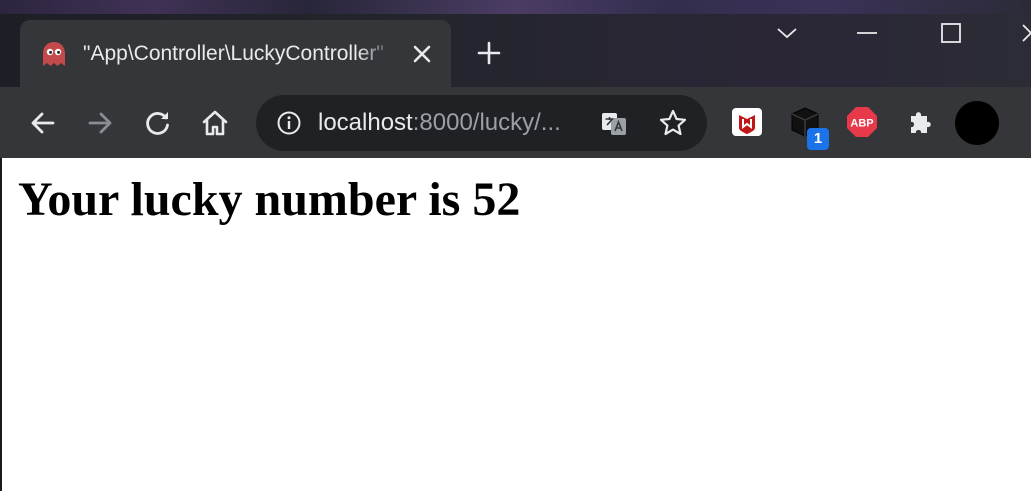  What do you see at coordinates (673, 123) in the screenshot?
I see `star-icon` at bounding box center [673, 123].